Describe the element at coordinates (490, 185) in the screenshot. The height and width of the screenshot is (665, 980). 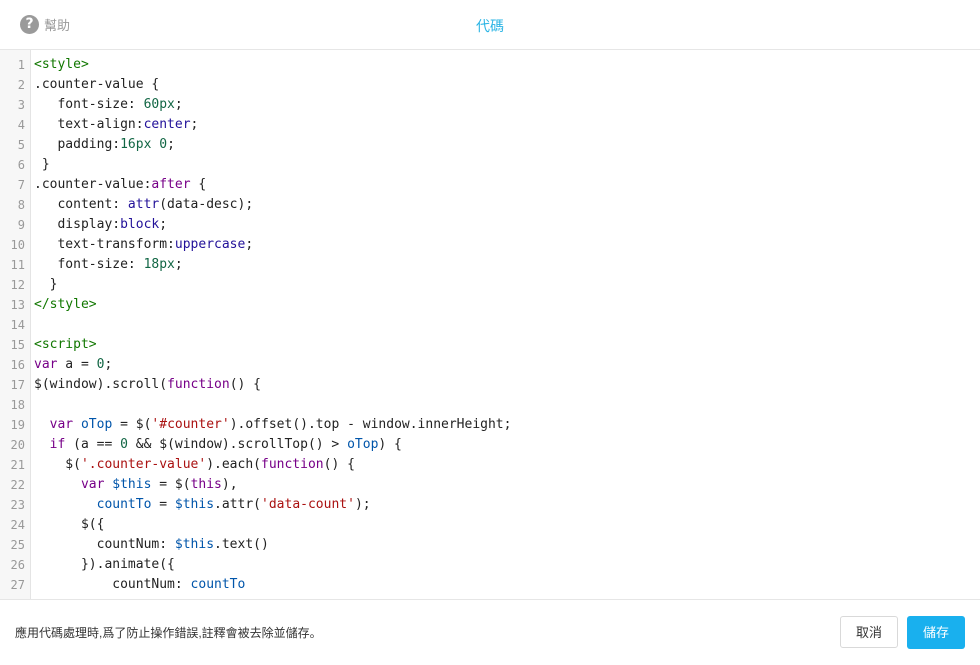
I see `code-line: 7 .counter-value:after {` at that location.